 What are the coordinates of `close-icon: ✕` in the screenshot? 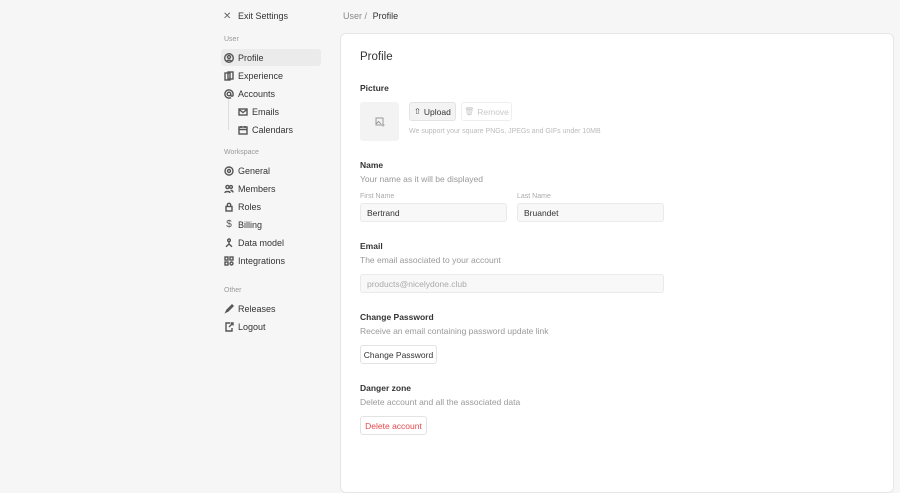 It's located at (227, 16).